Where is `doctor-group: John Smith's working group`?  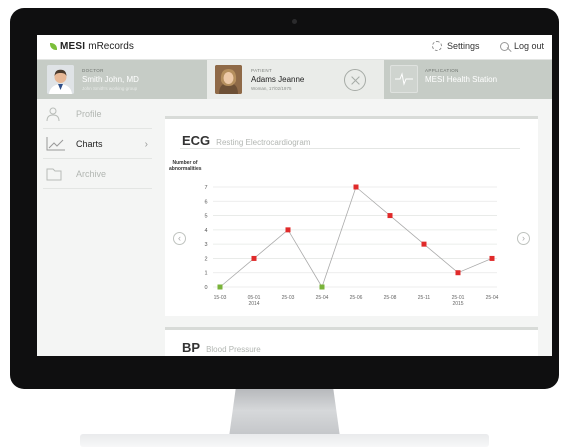 doctor-group: John Smith's working group is located at coordinates (110, 88).